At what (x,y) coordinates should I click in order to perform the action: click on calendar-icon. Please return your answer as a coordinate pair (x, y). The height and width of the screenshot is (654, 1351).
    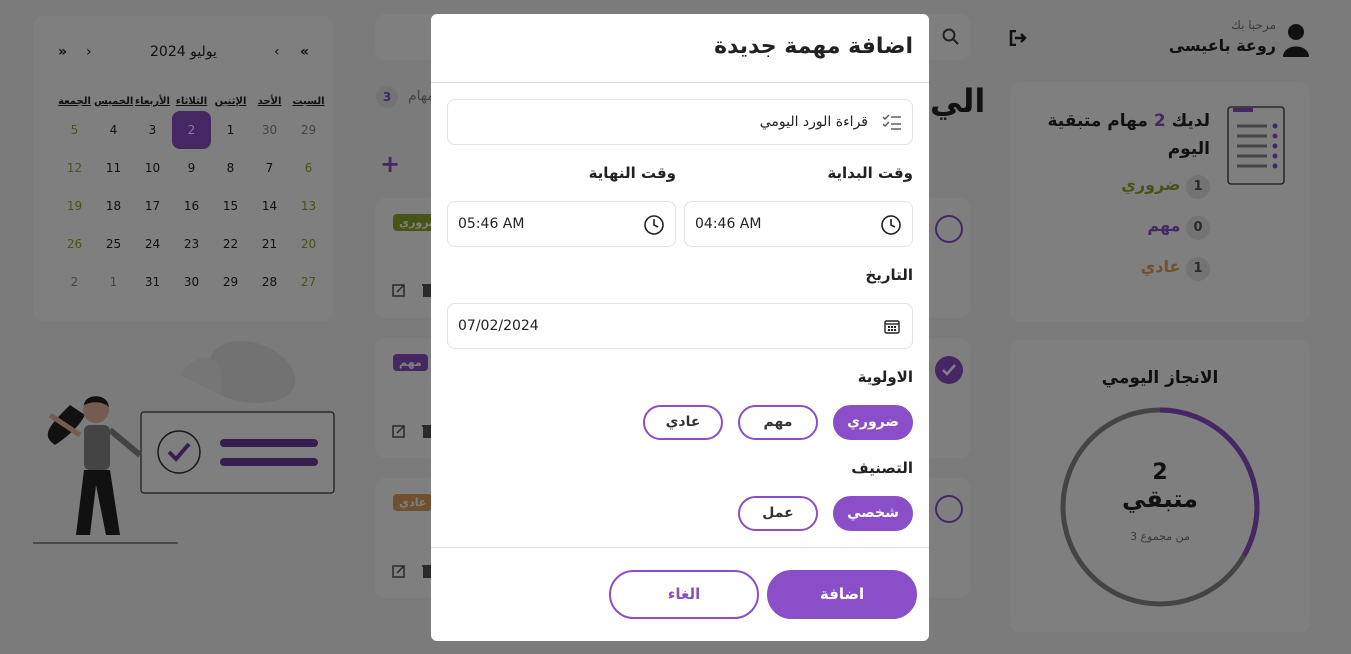
    Looking at the image, I should click on (892, 326).